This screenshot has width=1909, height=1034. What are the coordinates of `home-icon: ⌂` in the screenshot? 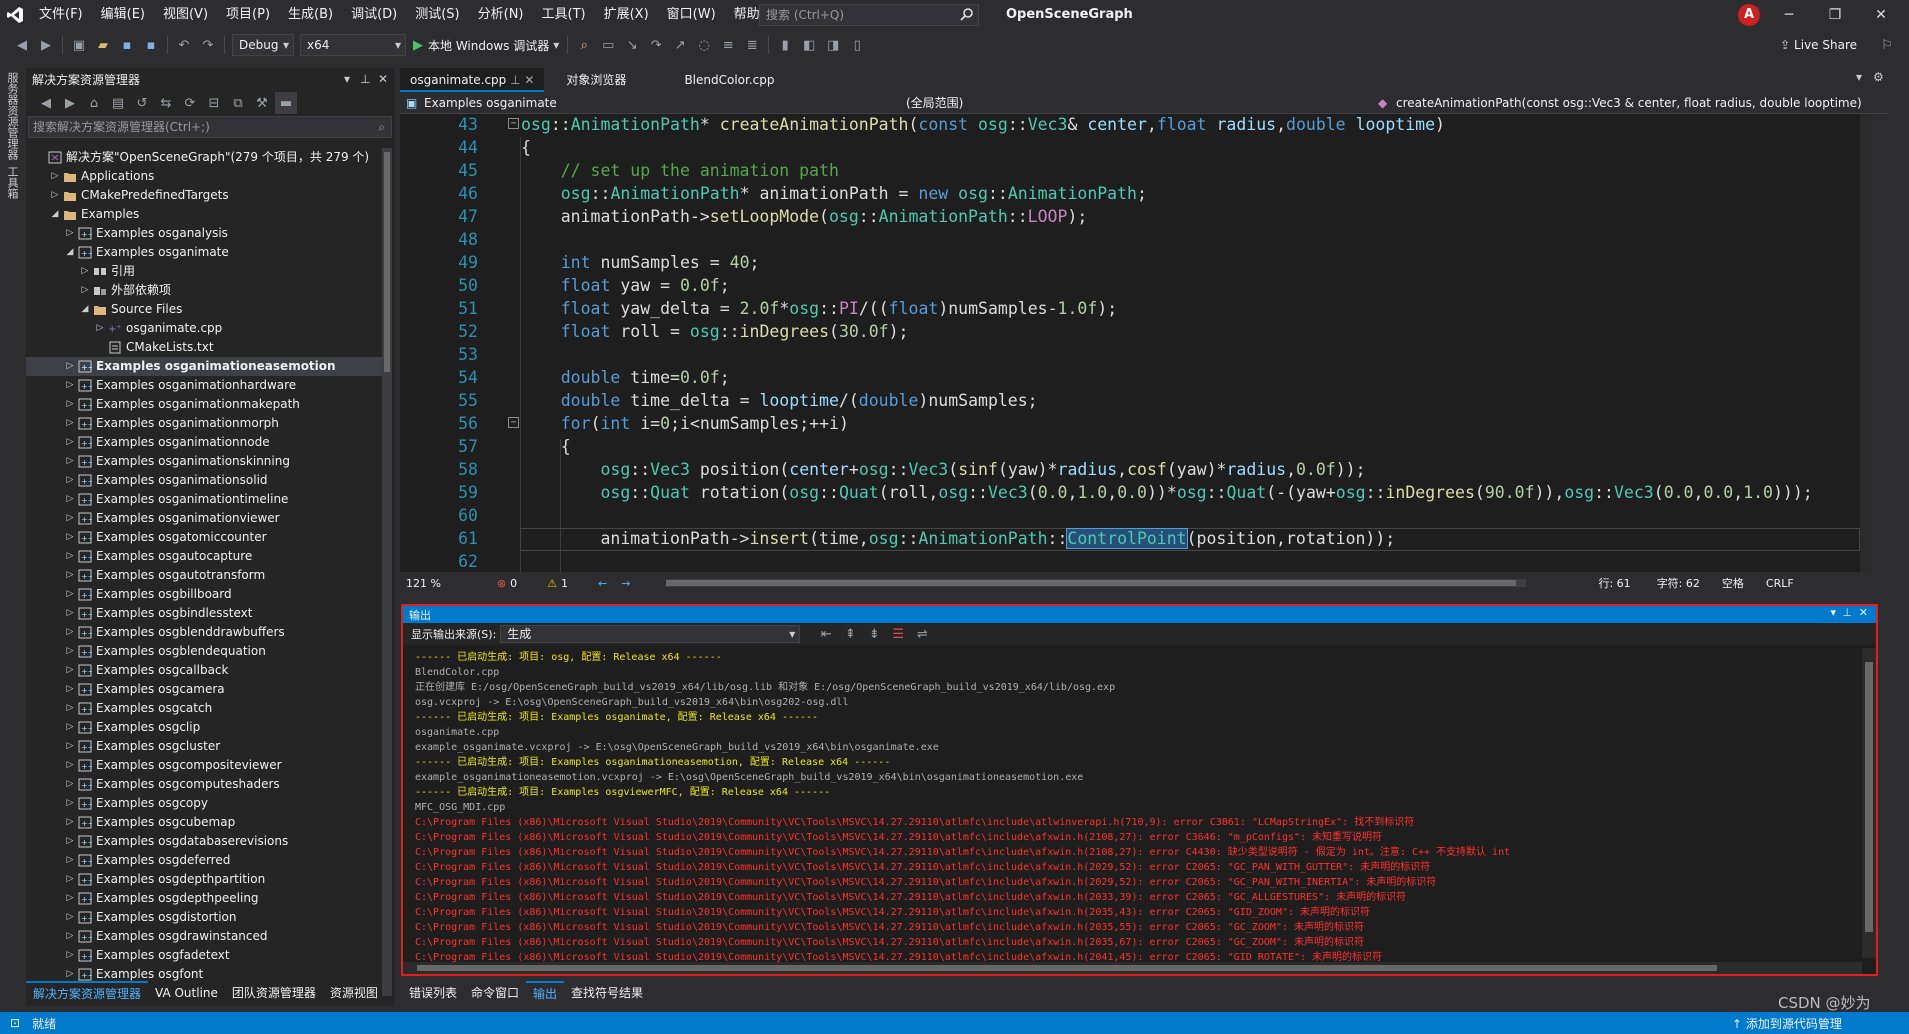 It's located at (94, 103).